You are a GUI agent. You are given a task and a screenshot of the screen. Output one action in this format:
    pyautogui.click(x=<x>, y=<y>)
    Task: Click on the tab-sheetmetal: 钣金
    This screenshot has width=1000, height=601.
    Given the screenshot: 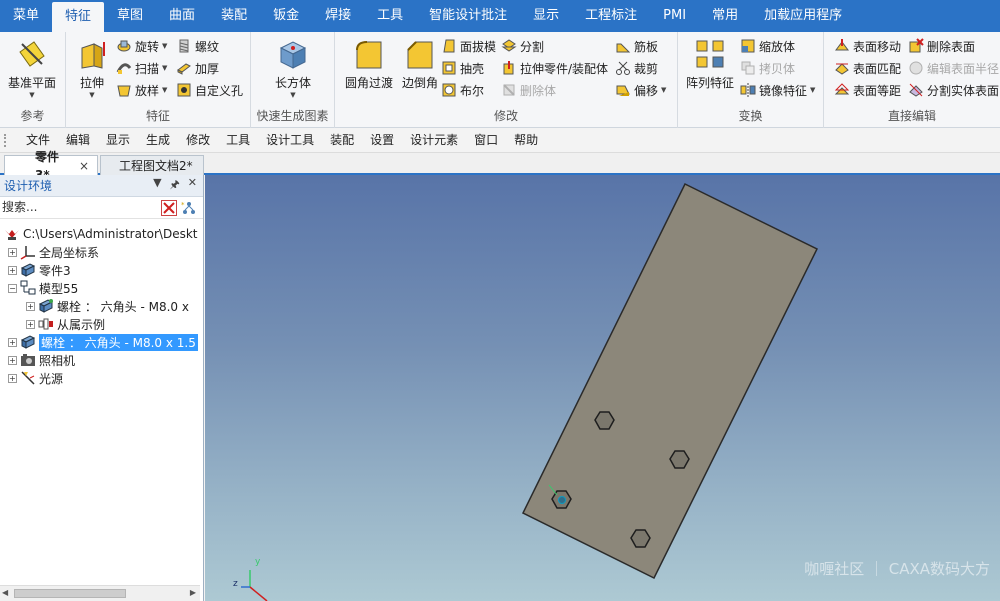 What is the action you would take?
    pyautogui.click(x=286, y=16)
    